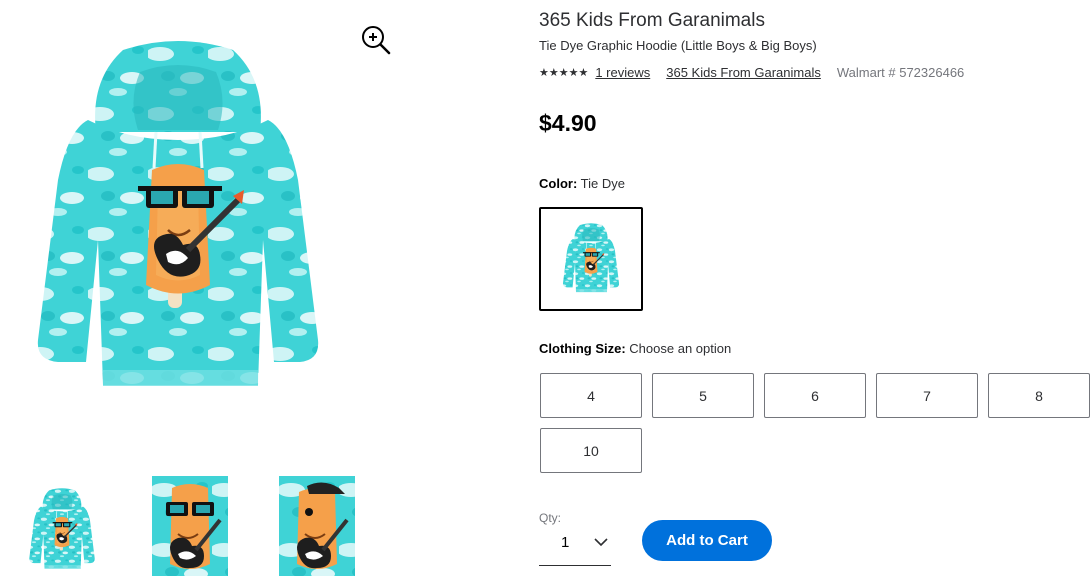  Describe the element at coordinates (743, 72) in the screenshot. I see `brand-link: 365 Kids From Garanimals` at that location.